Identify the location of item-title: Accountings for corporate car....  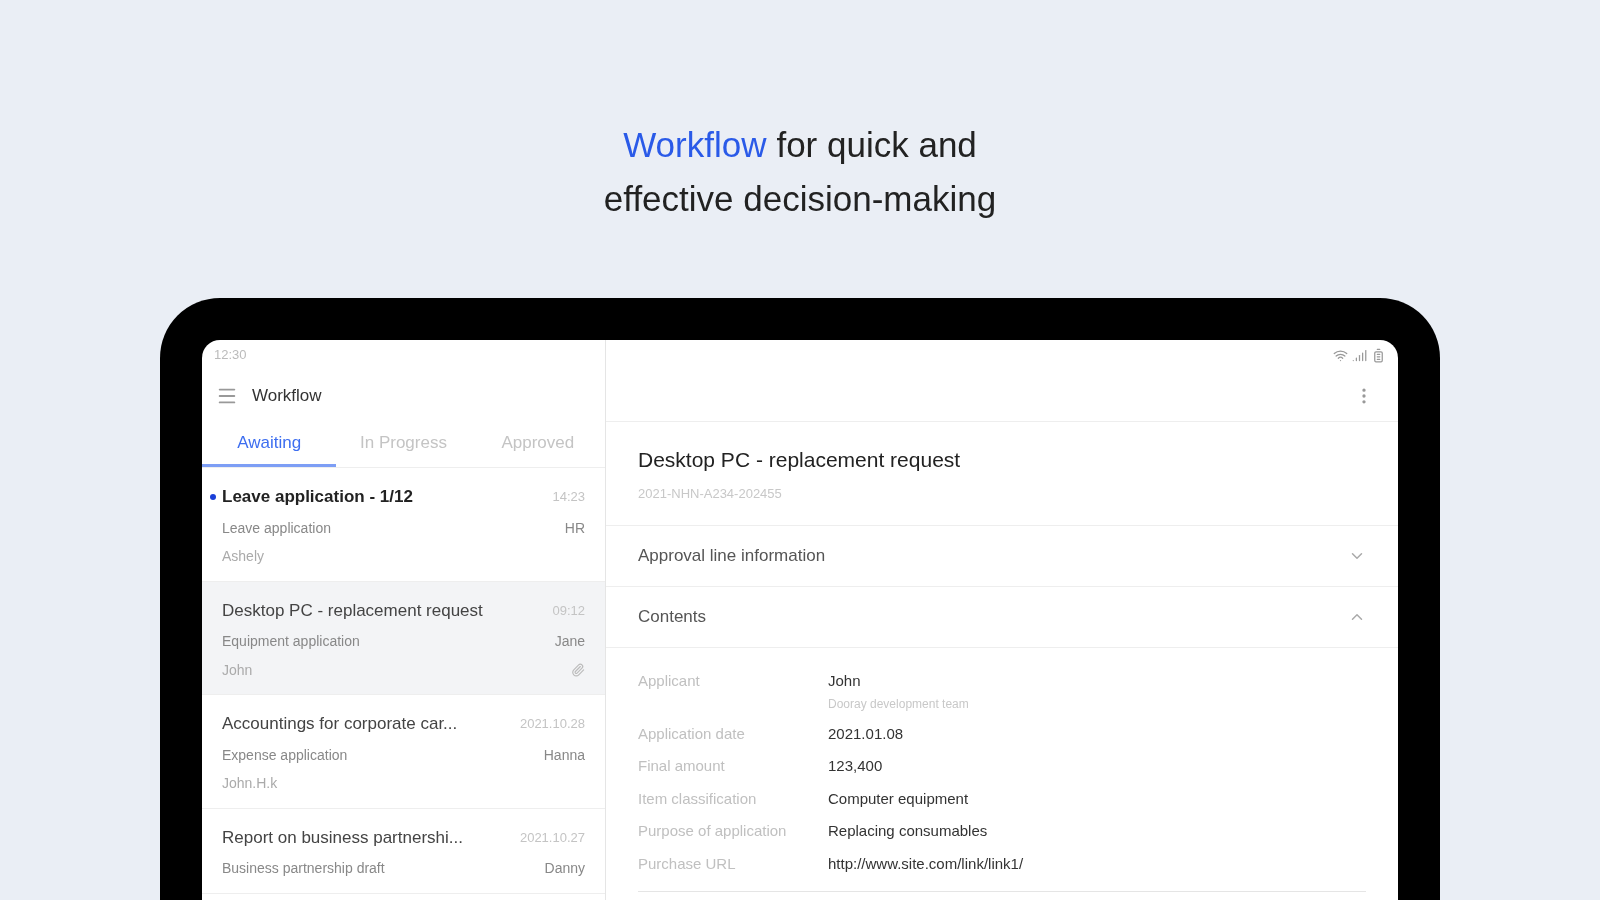
(340, 724).